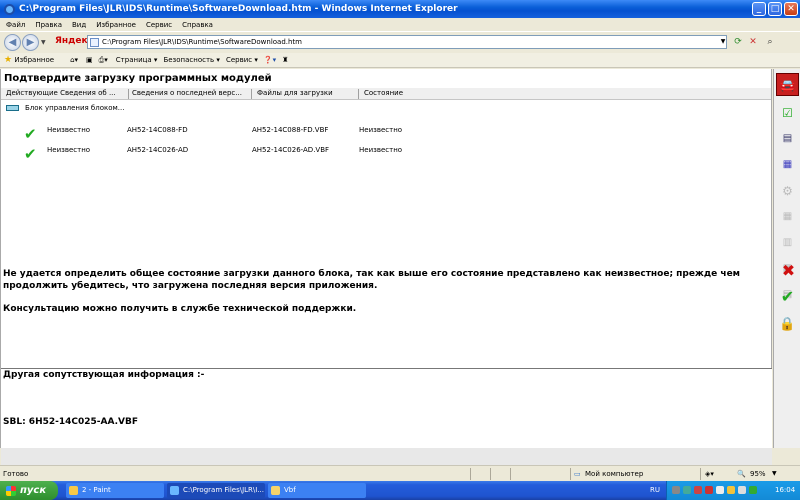  Describe the element at coordinates (191, 60) in the screenshot. I see `safety-menu-button: Безопасность ▾` at that location.